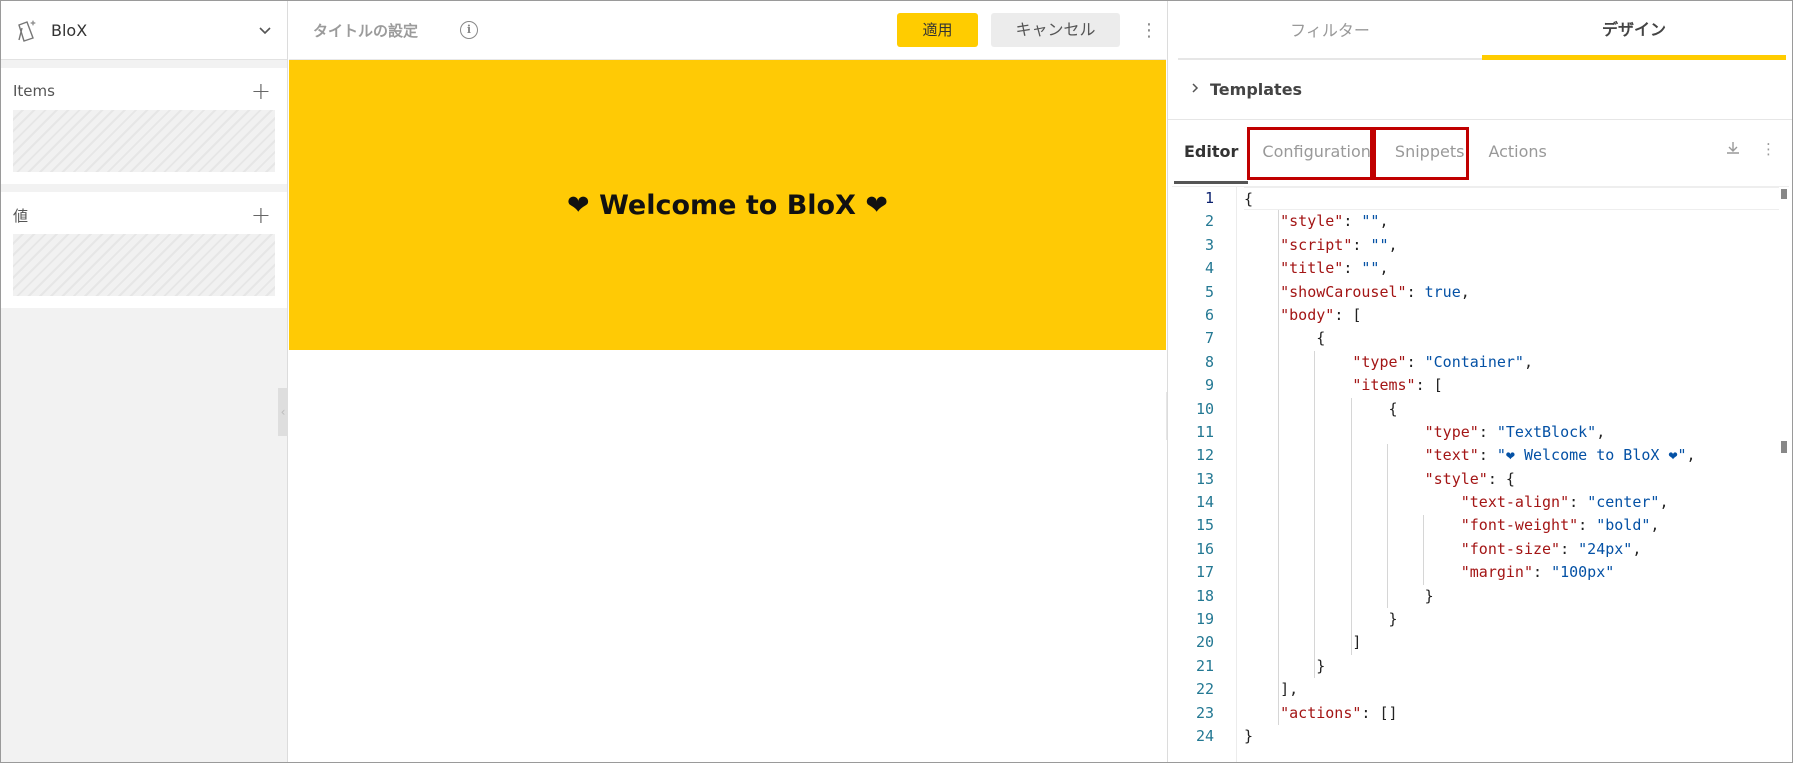 The height and width of the screenshot is (763, 1793). What do you see at coordinates (34, 91) in the screenshot?
I see `section-label: Items` at bounding box center [34, 91].